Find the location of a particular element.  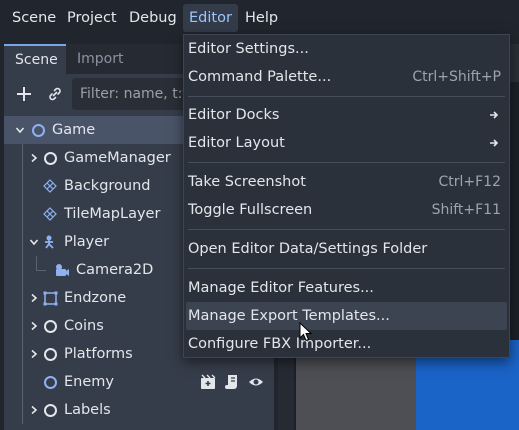

tree-row-label: Background is located at coordinates (107, 186).